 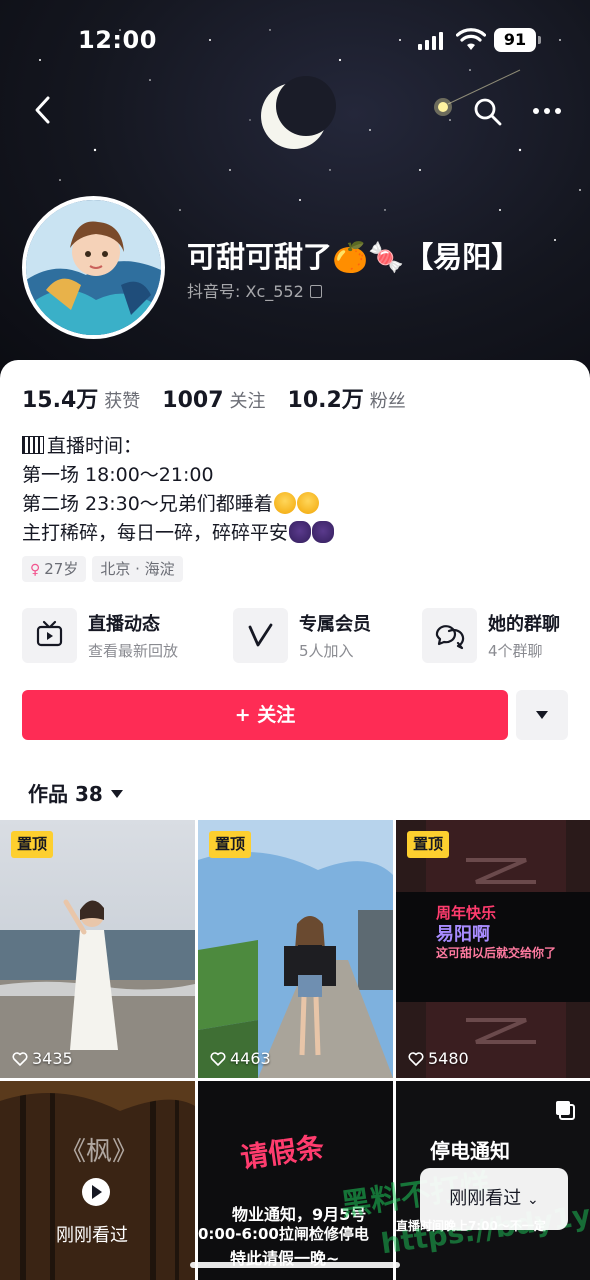 I want to click on video-thumbnail: 置顶 周年快乐 易阳啊 这可甜以后就交给你了 5480, so click(x=493, y=949).